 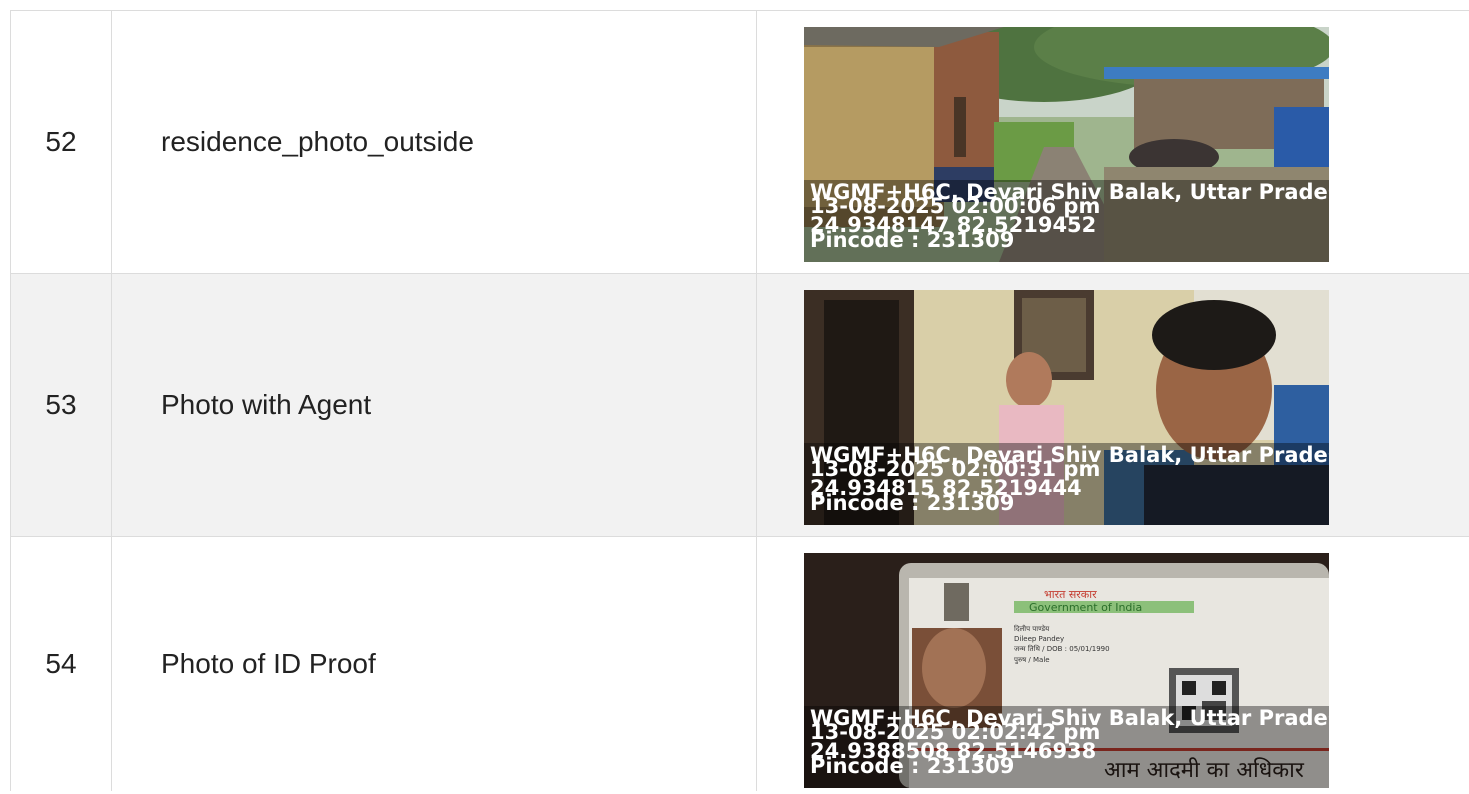 What do you see at coordinates (266, 404) in the screenshot?
I see `row-label: Photo with Agent` at bounding box center [266, 404].